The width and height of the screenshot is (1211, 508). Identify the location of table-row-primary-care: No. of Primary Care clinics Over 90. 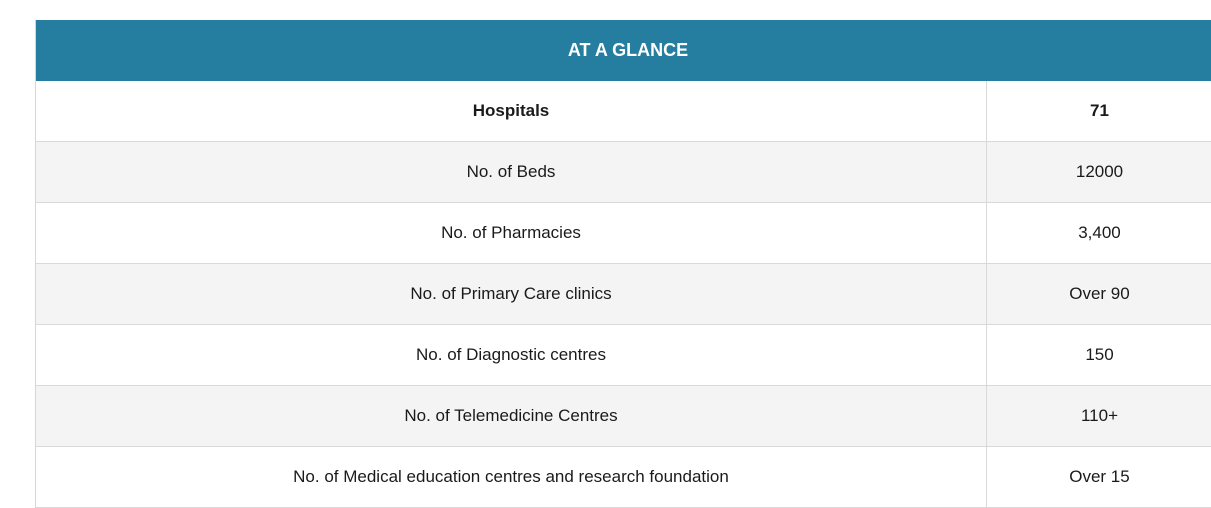
(623, 294).